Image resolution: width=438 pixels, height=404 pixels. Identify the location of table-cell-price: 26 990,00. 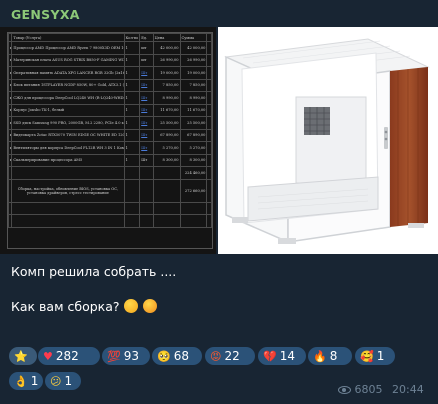
(166, 60).